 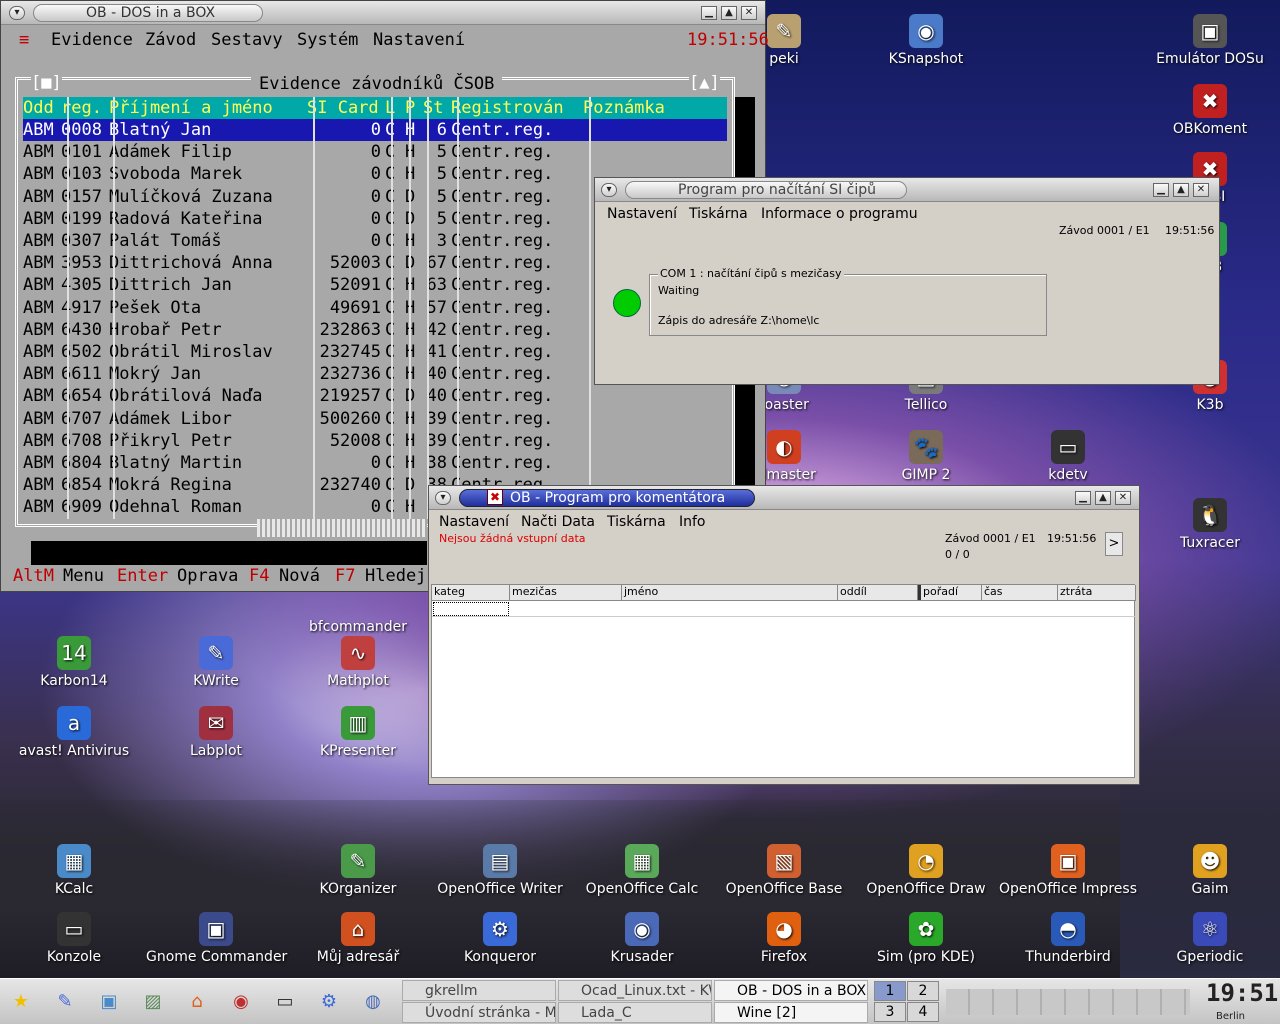 What do you see at coordinates (950, 592) in the screenshot?
I see `grid-column-header: pořadí` at bounding box center [950, 592].